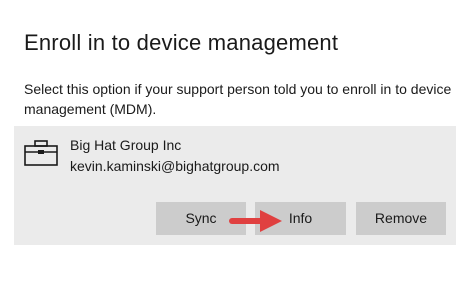  What do you see at coordinates (401, 218) in the screenshot?
I see `remove-button: Remove` at bounding box center [401, 218].